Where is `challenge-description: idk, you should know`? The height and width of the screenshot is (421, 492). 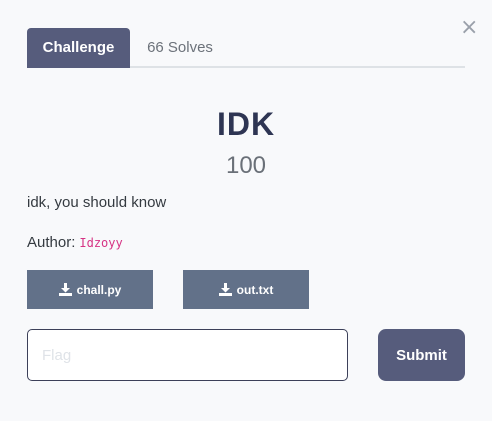 challenge-description: idk, you should know is located at coordinates (97, 202).